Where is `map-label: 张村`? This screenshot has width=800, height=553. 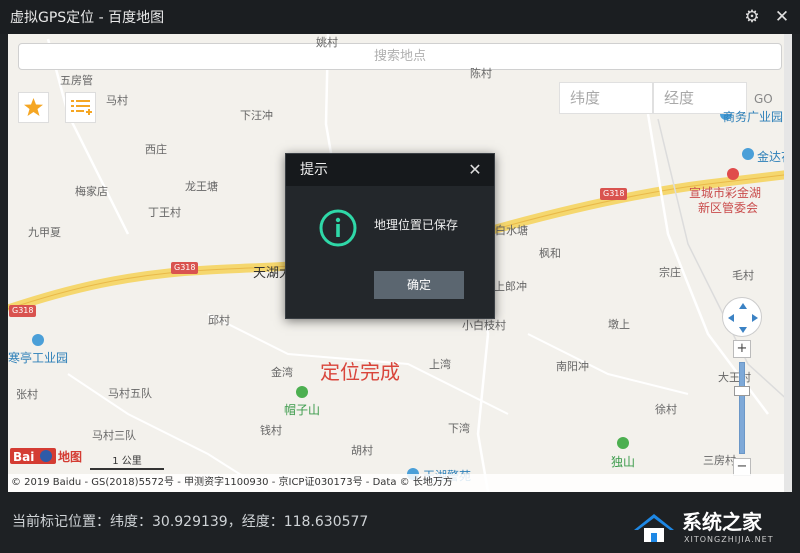 map-label: 张村 is located at coordinates (27, 394).